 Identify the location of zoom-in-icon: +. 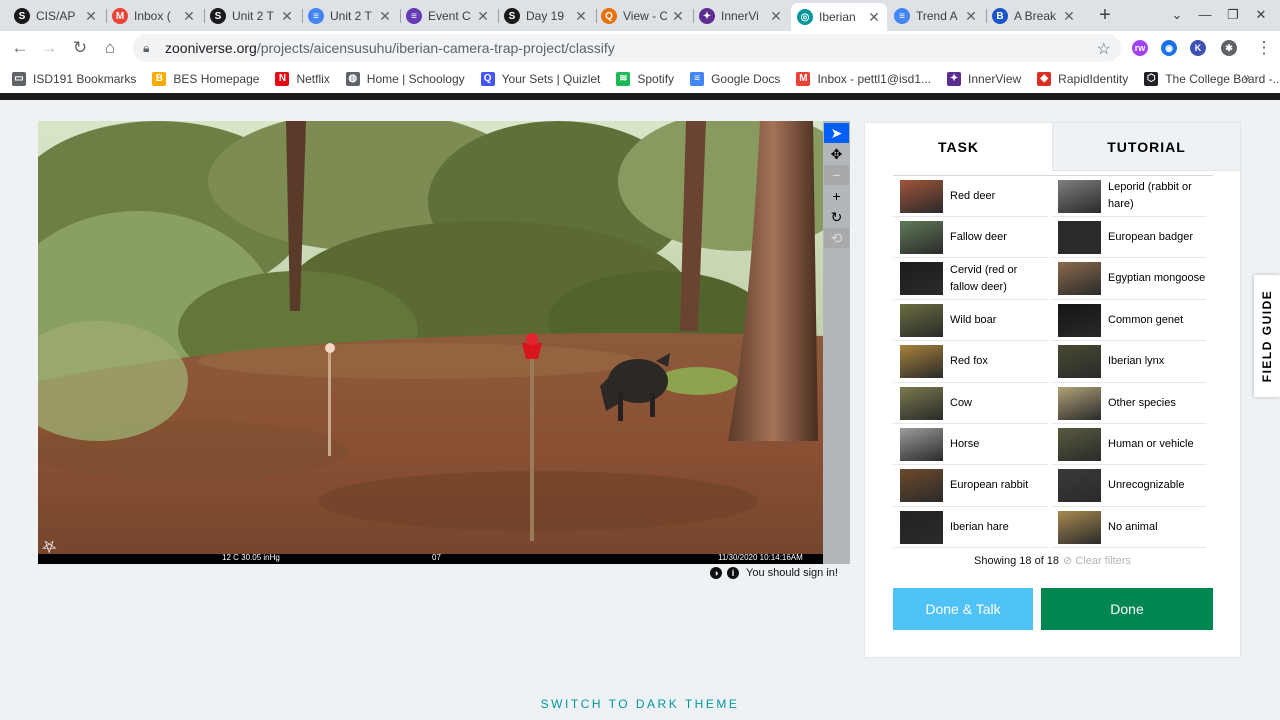
(836, 196).